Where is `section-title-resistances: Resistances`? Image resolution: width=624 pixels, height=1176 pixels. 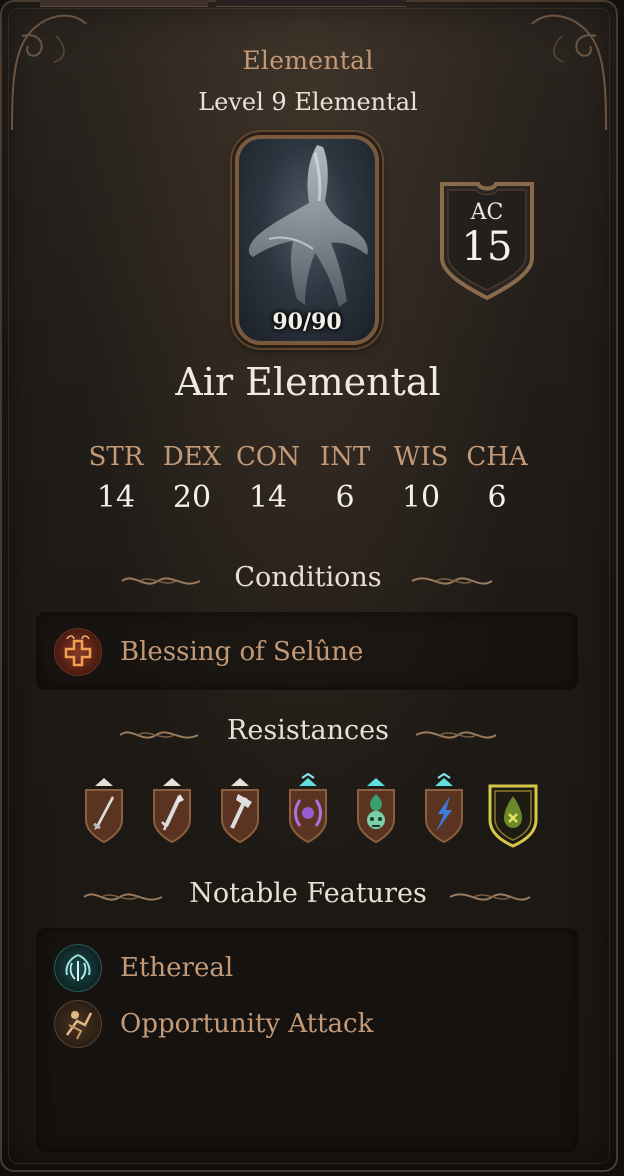 section-title-resistances: Resistances is located at coordinates (308, 730).